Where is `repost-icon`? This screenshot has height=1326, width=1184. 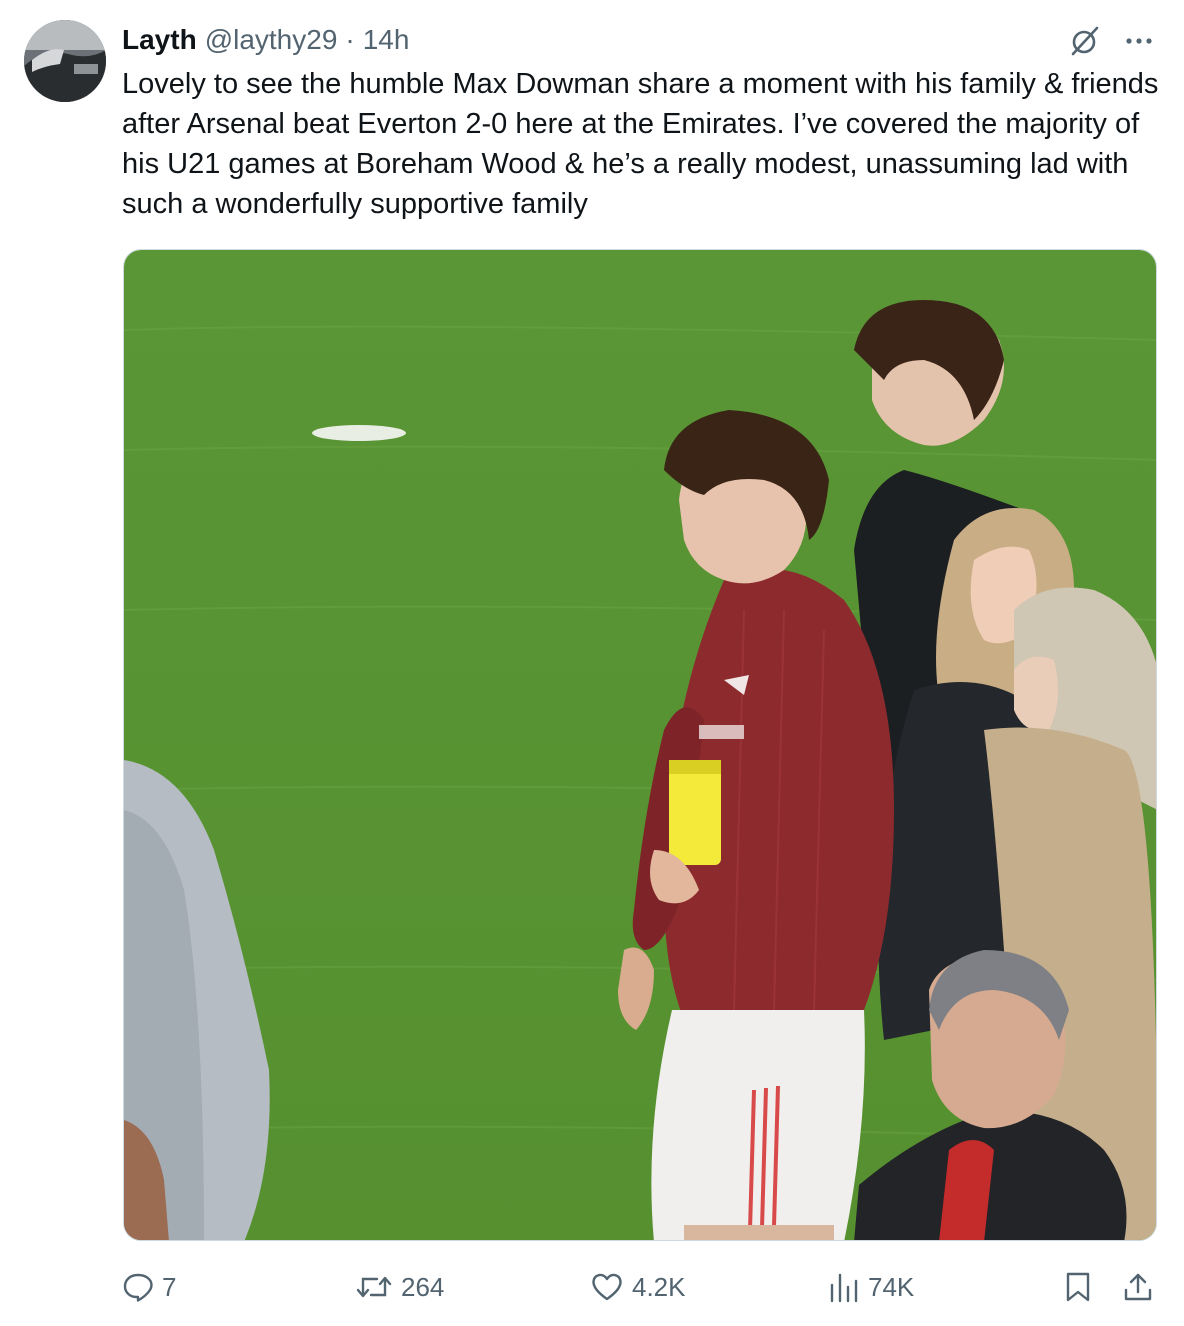 repost-icon is located at coordinates (374, 1287).